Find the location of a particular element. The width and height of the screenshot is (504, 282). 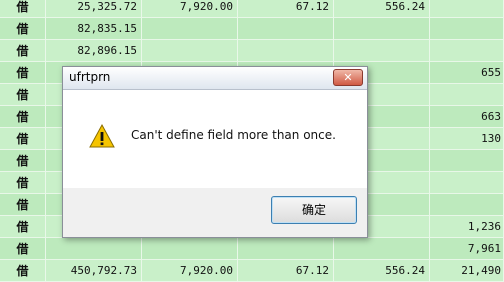

dialog-titlebar: ufrtprn ✕ is located at coordinates (215, 78).